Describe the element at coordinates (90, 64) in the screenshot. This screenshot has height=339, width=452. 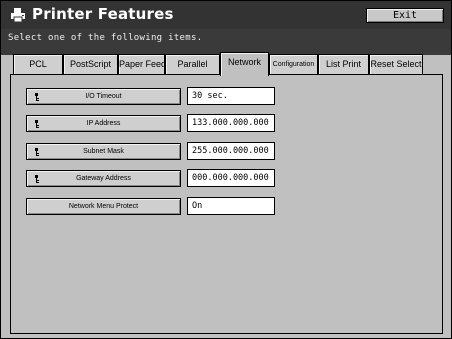
I see `tab-postscript: PostScript` at that location.